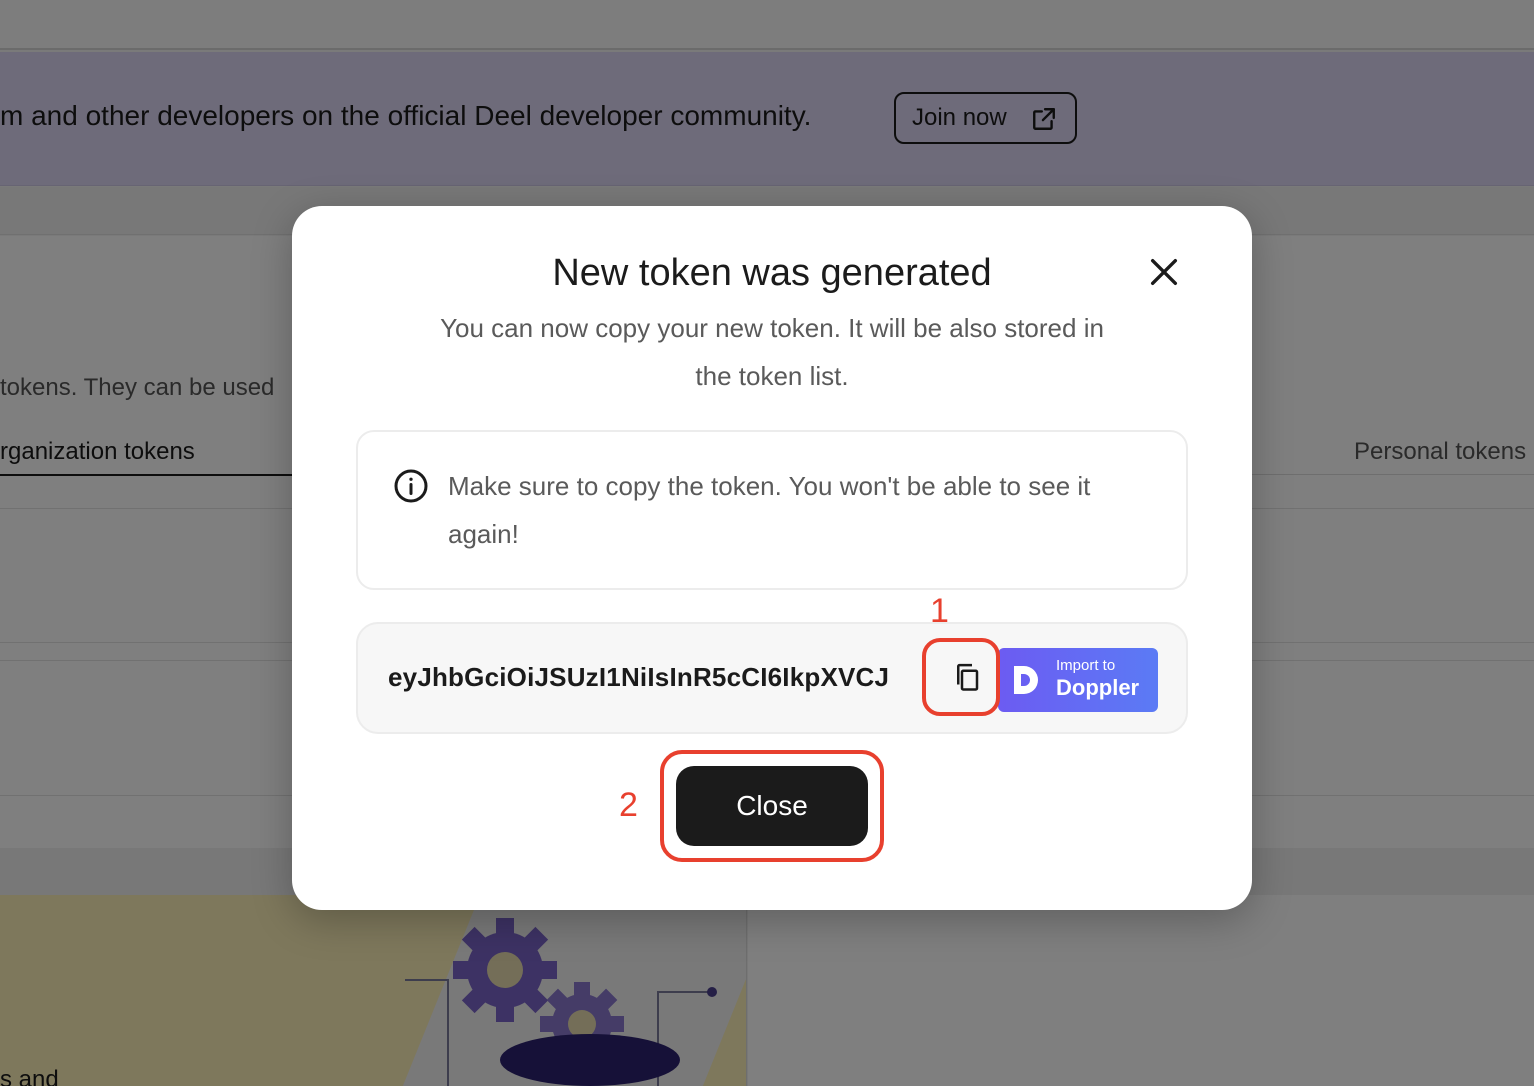 The height and width of the screenshot is (1086, 1534). Describe the element at coordinates (772, 806) in the screenshot. I see `annotation-box-close` at that location.